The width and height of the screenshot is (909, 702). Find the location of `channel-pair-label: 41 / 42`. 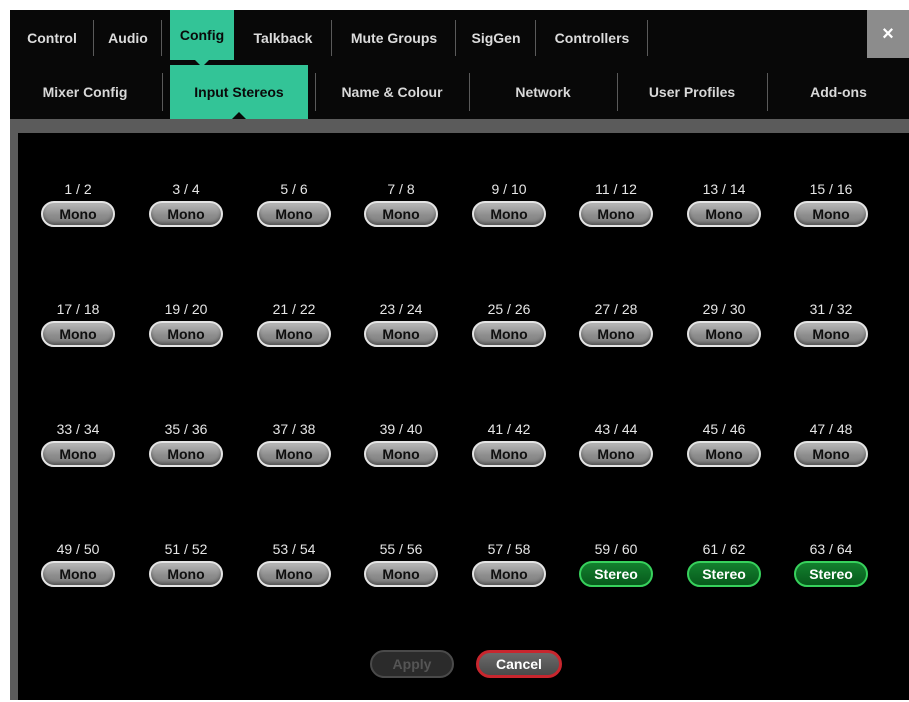

channel-pair-label: 41 / 42 is located at coordinates (509, 429).